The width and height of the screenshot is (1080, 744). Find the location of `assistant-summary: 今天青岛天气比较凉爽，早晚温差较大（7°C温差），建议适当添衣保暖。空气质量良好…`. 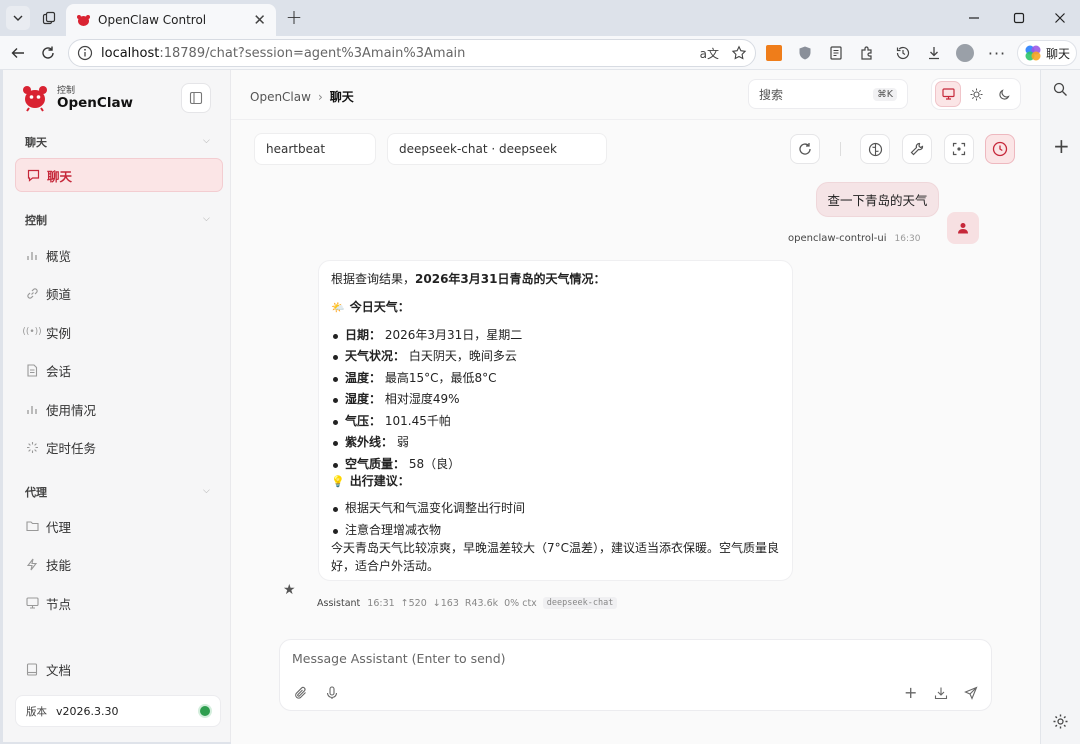

assistant-summary: 今天青岛天气比较凉爽，早晚温差较大（7°C温差），建议适当添衣保暖。空气质量良好… is located at coordinates (555, 557).